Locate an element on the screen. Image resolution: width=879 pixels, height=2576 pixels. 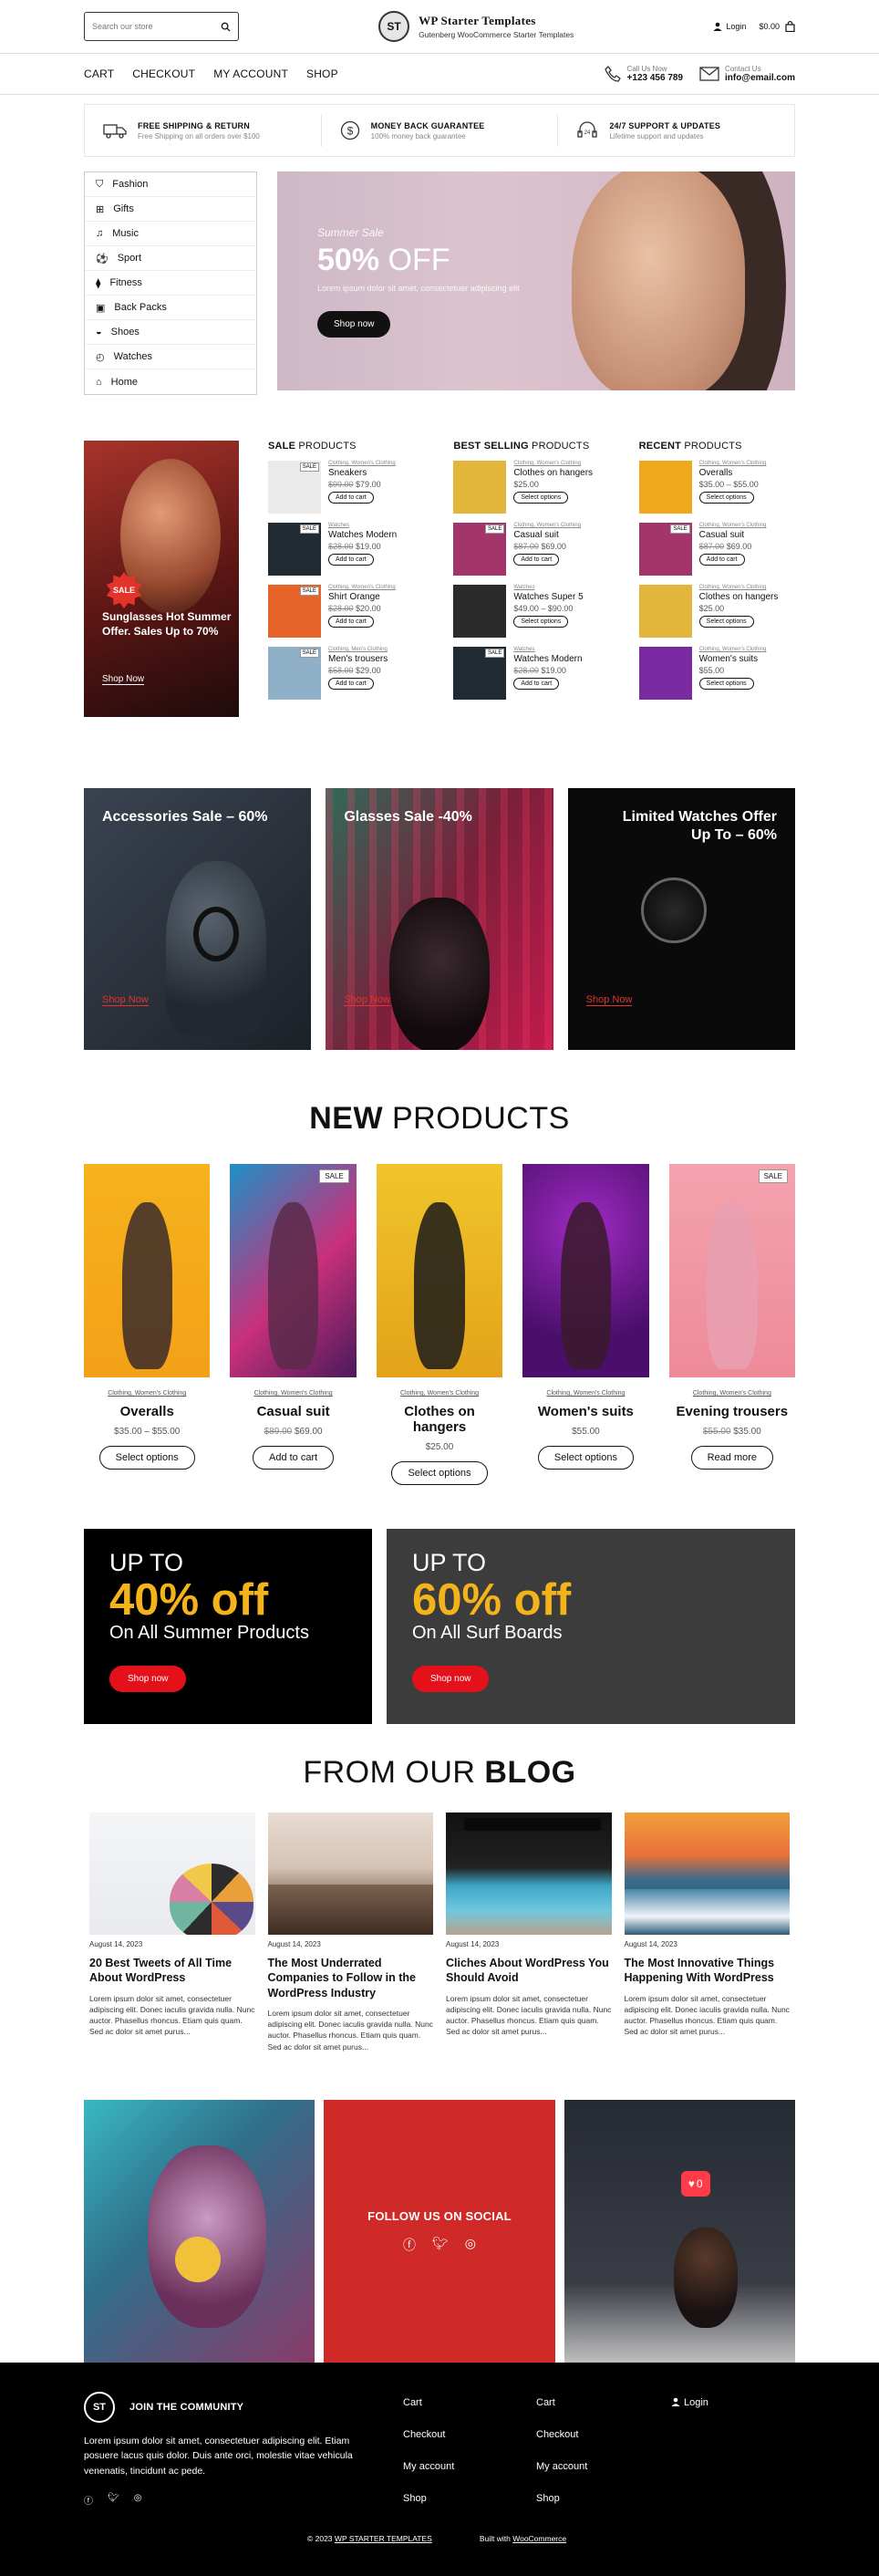
facebook-icon: ⓕ is located at coordinates (88, 2500).